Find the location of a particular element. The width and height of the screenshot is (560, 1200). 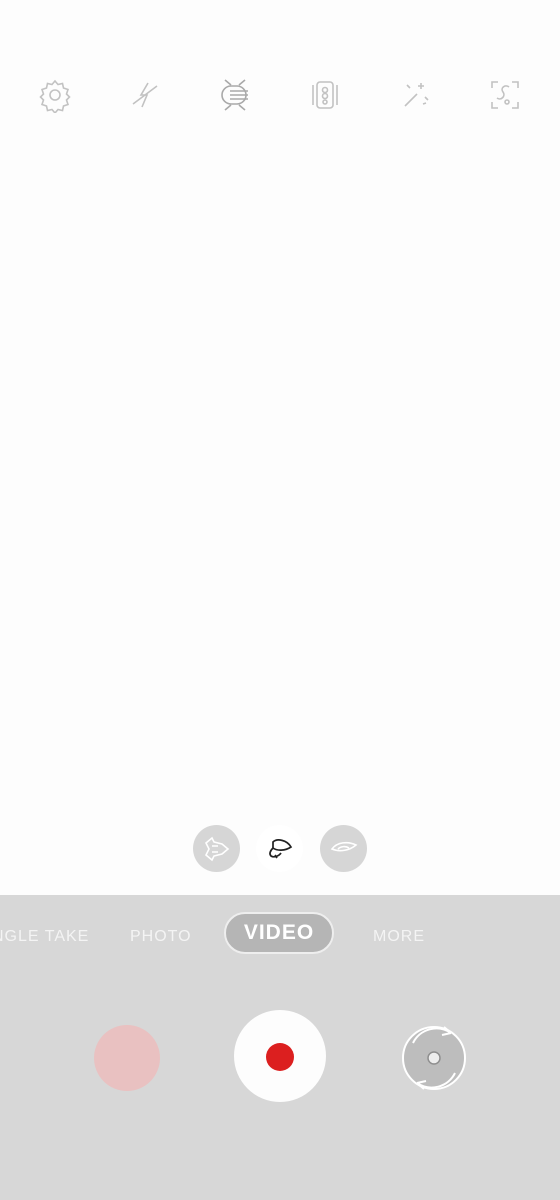

scene-optimizer-icon is located at coordinates (505, 95).